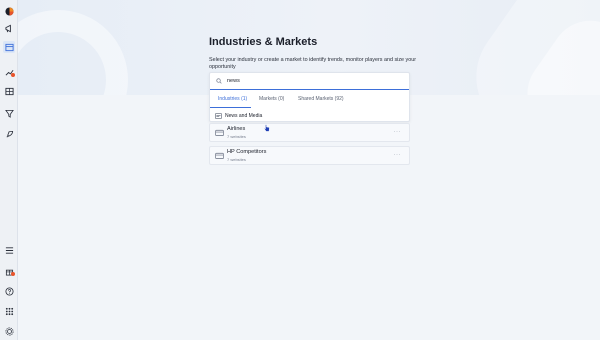 This screenshot has width=600, height=340. Describe the element at coordinates (9, 11) in the screenshot. I see `logo-icon` at that location.